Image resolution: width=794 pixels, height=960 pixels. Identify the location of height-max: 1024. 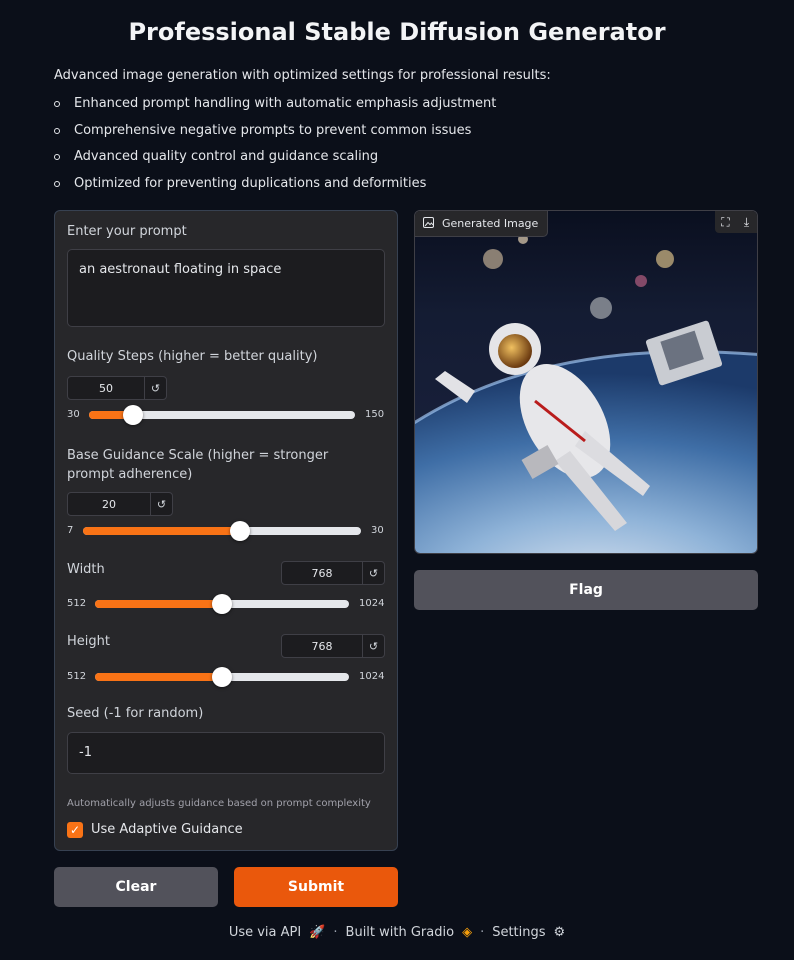
(372, 676).